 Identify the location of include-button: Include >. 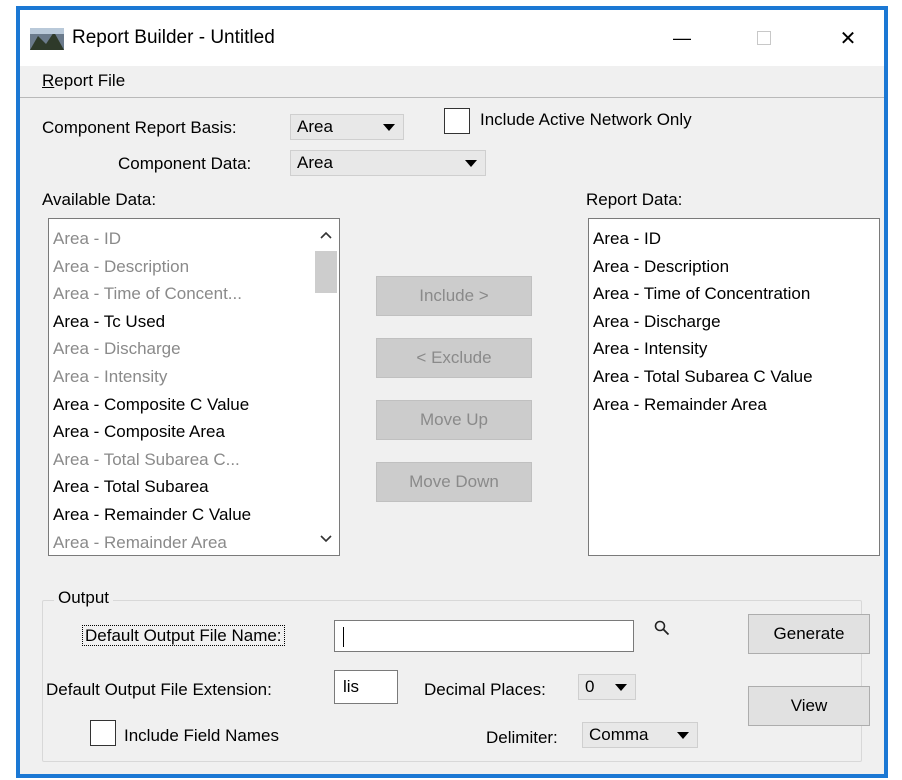
(454, 296).